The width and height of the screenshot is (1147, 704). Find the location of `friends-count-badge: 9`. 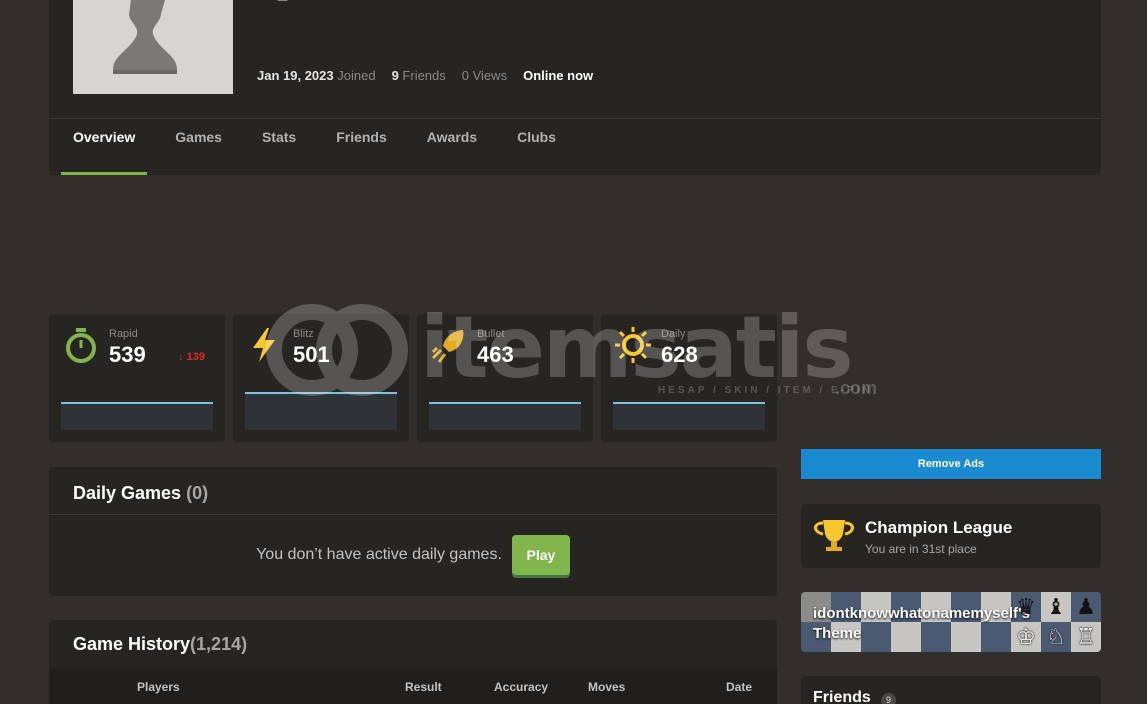

friends-count-badge: 9 is located at coordinates (888, 698).